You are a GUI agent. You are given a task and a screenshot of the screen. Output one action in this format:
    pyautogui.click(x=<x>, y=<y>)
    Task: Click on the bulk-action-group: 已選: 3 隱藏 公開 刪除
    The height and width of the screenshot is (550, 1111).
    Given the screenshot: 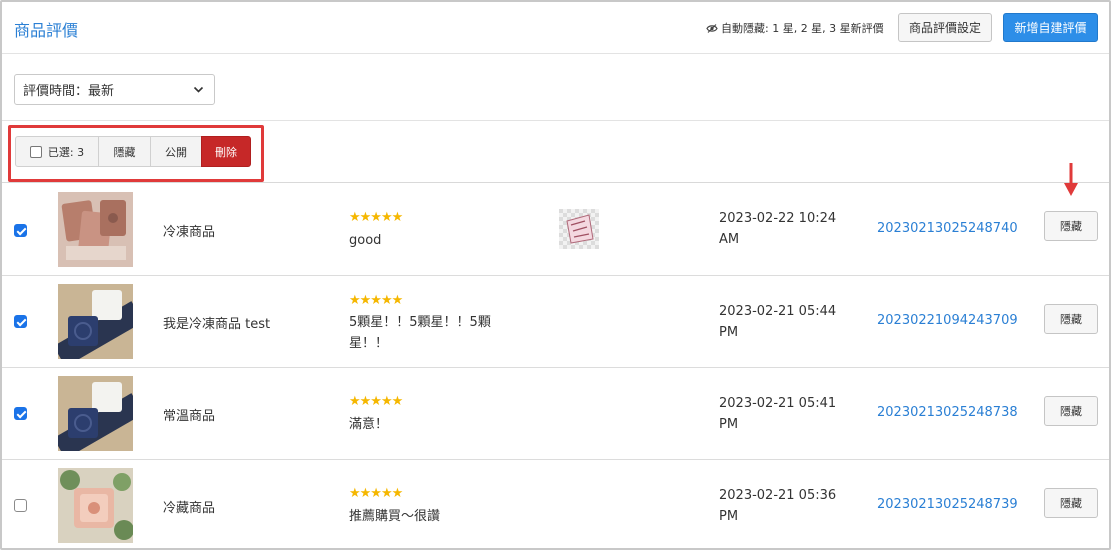 What is the action you would take?
    pyautogui.click(x=133, y=151)
    